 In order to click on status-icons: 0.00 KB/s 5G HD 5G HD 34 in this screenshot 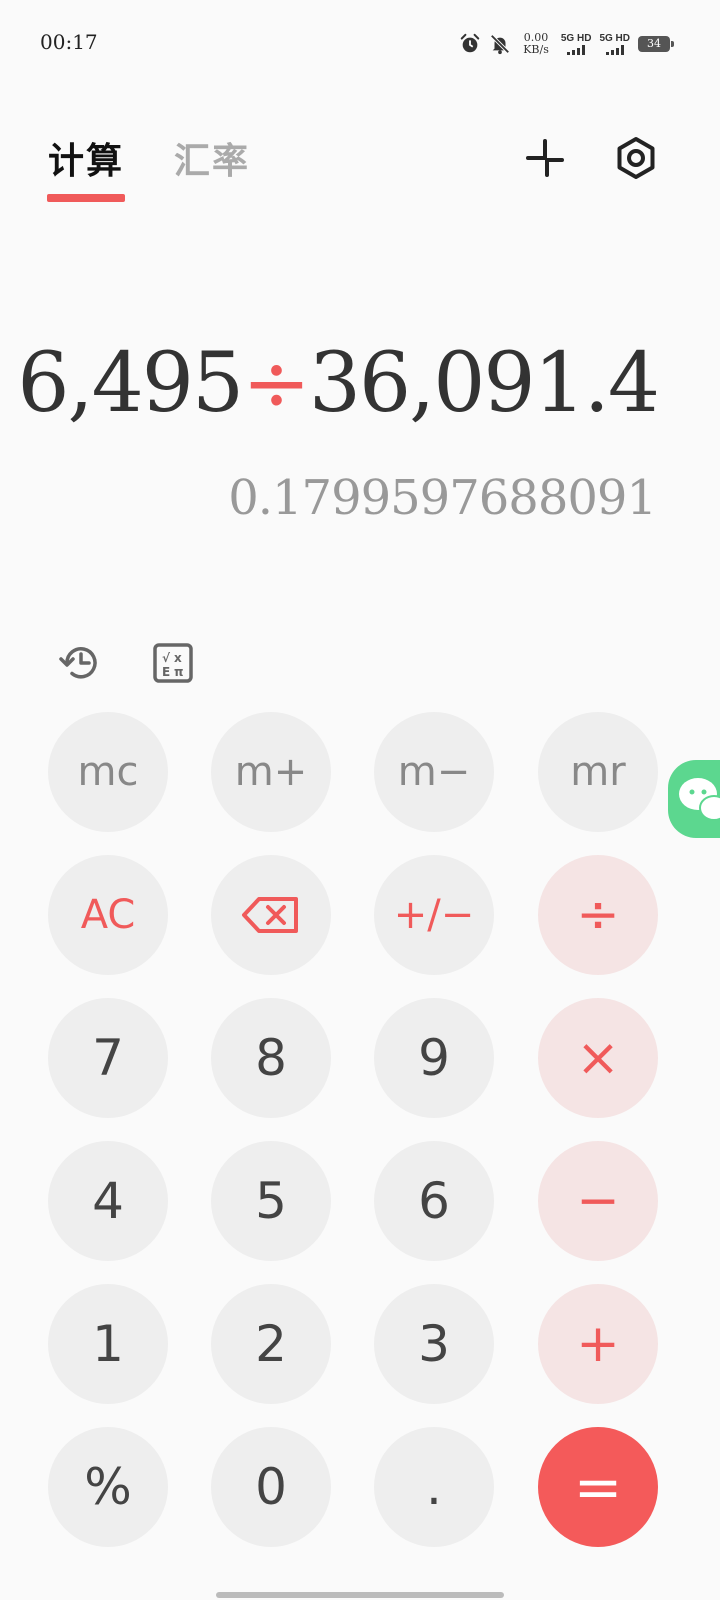, I will do `click(566, 44)`.